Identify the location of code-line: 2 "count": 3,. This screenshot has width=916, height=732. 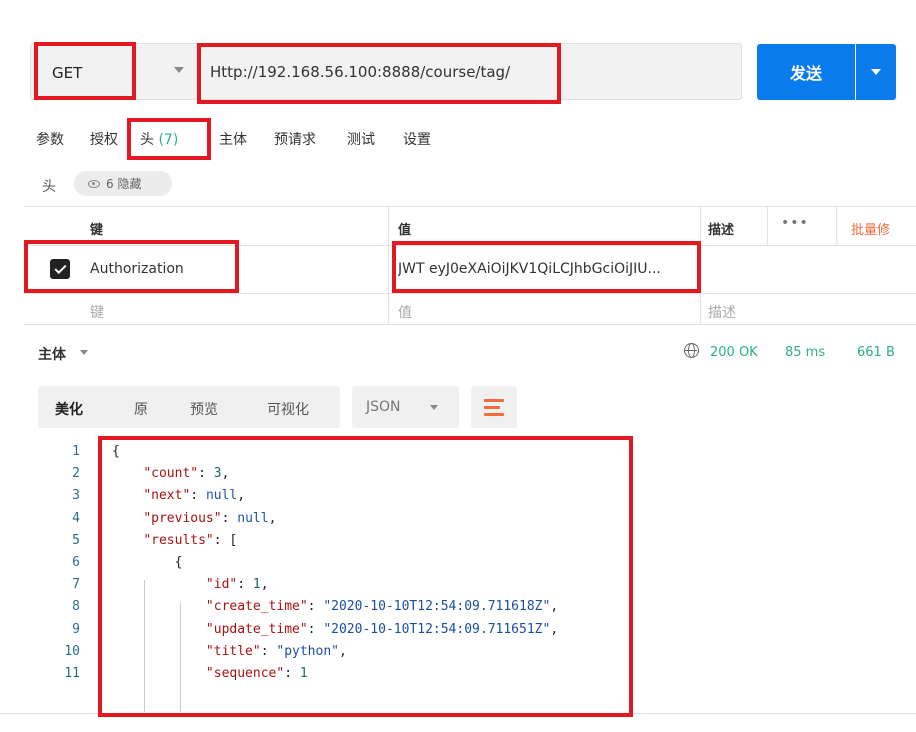
(320, 477).